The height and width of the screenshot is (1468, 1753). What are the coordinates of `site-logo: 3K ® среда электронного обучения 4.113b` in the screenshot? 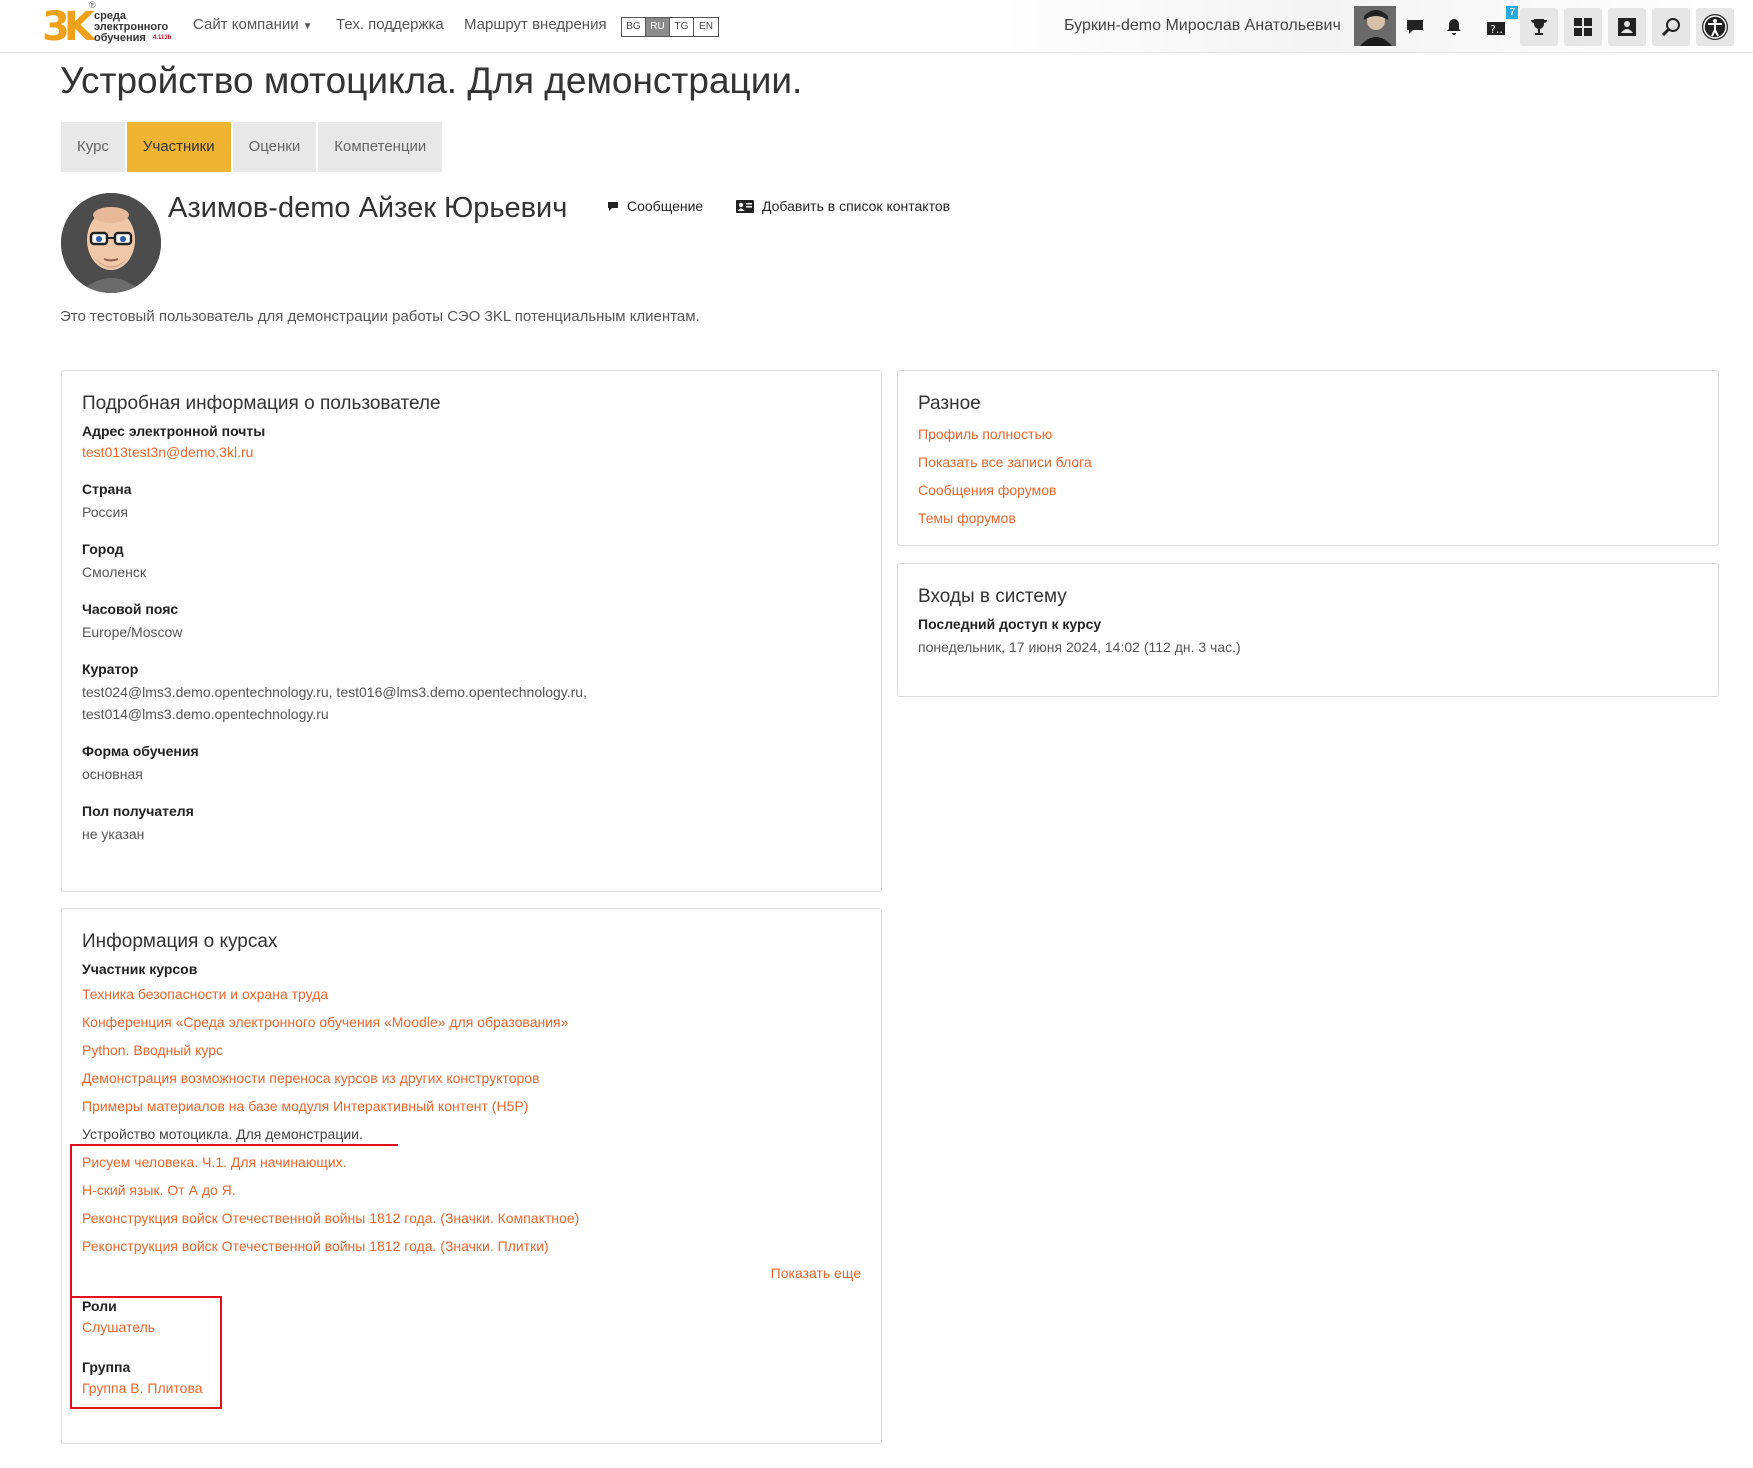 It's located at (109, 26).